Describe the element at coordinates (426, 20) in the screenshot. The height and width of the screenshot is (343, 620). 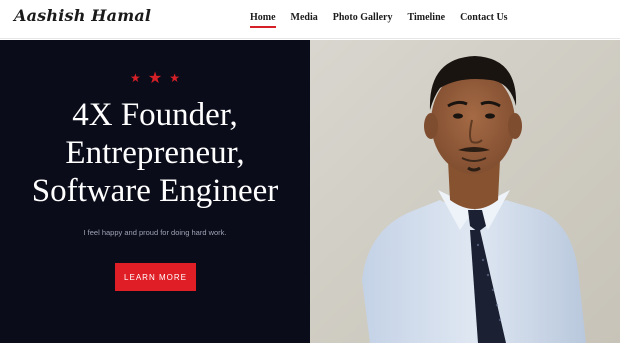
I see `nav-item-timeline: Timeline` at that location.